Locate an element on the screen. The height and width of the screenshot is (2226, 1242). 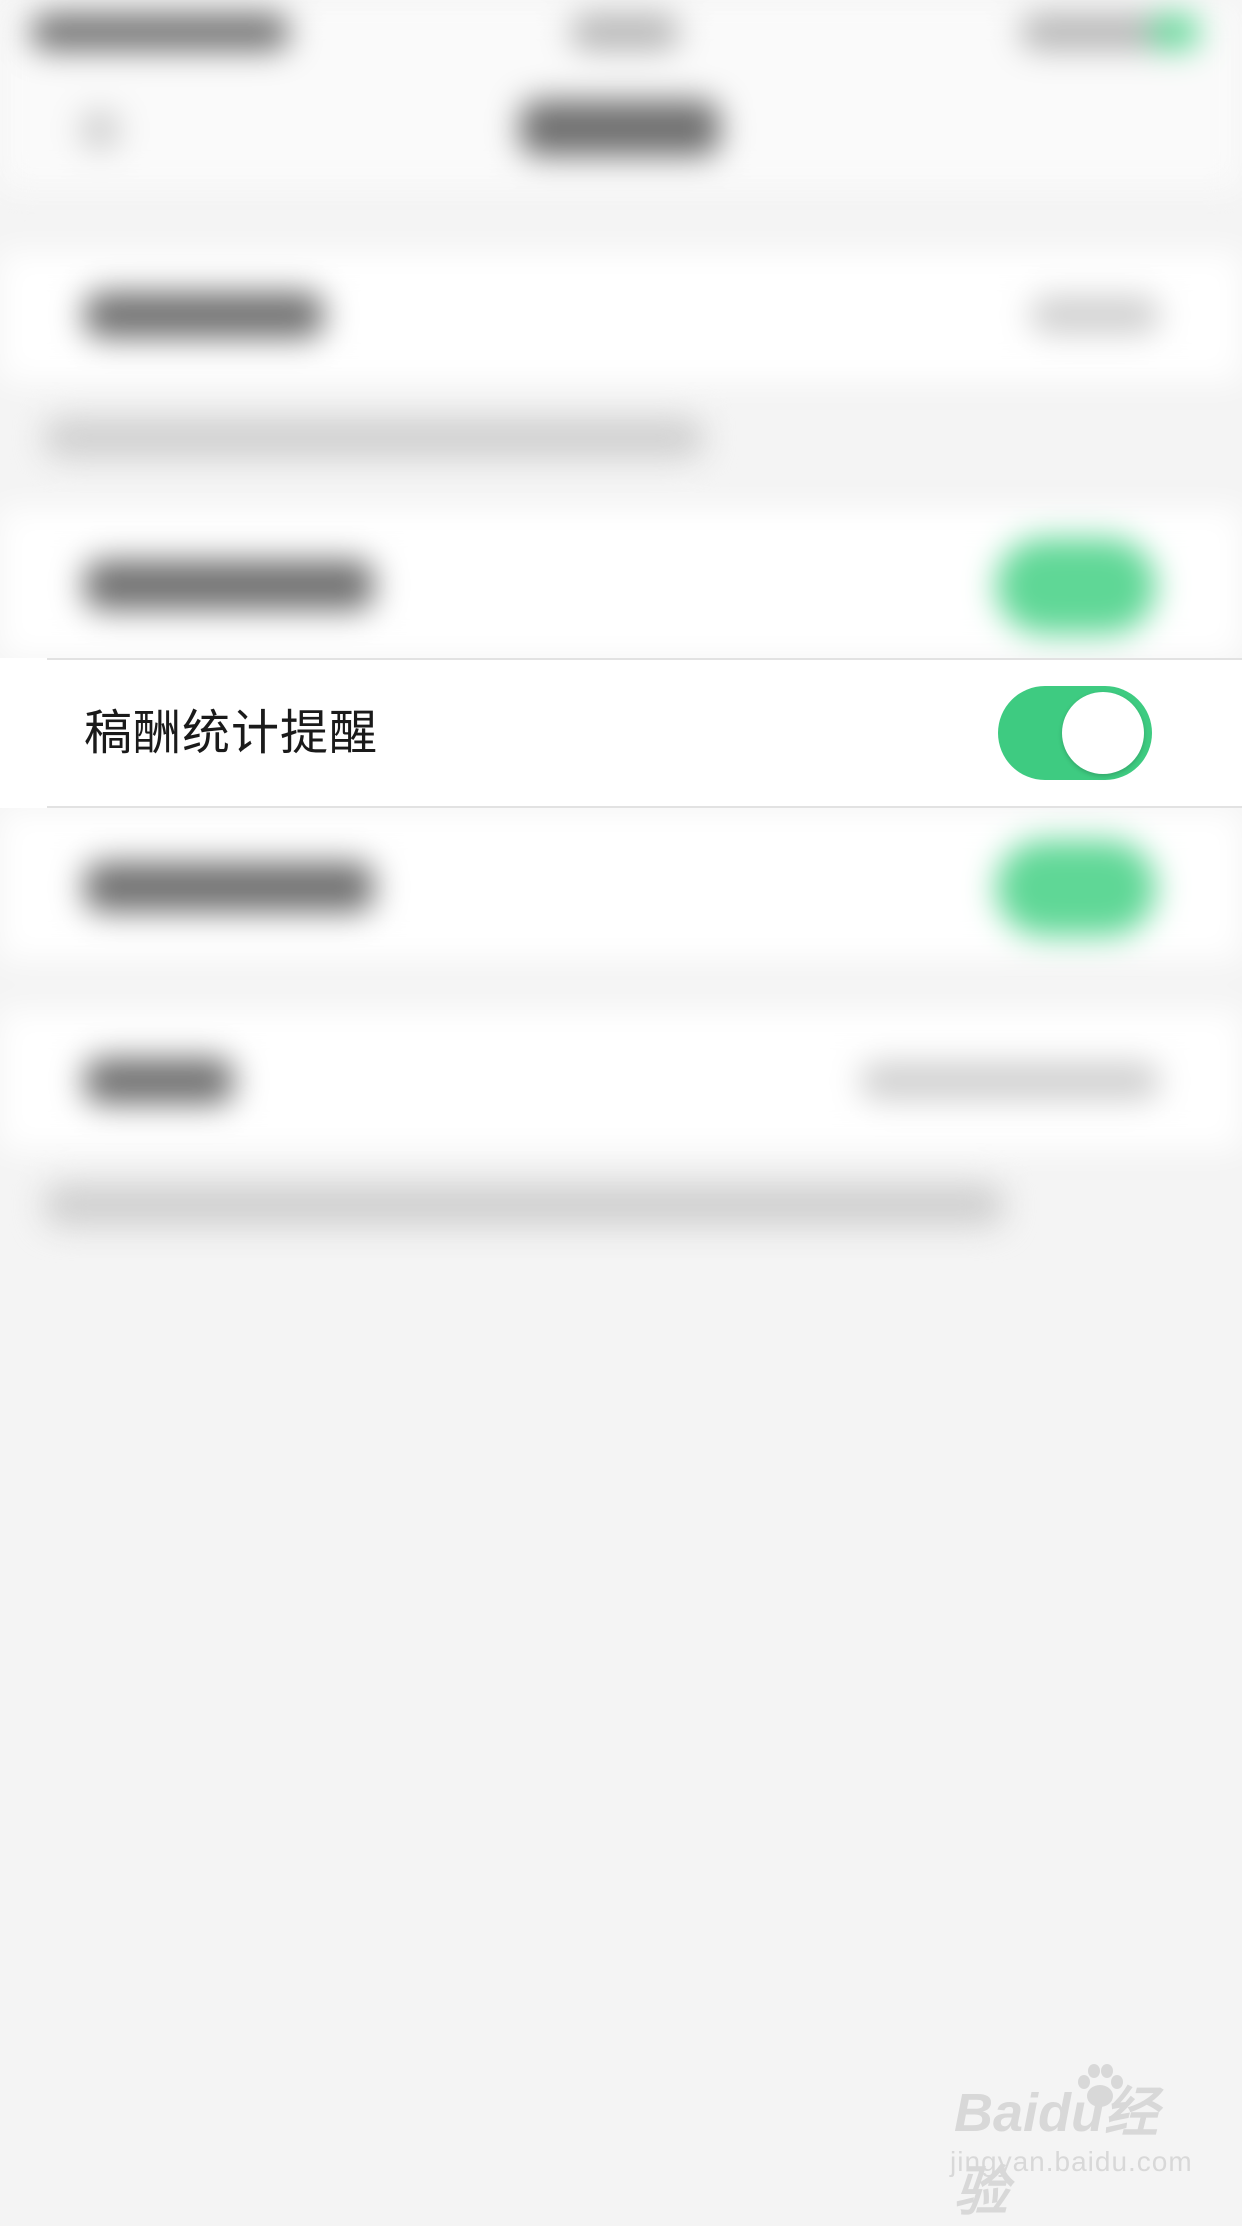
settings-row-royalty-reminder: 稿酬统计提醒 is located at coordinates (621, 733).